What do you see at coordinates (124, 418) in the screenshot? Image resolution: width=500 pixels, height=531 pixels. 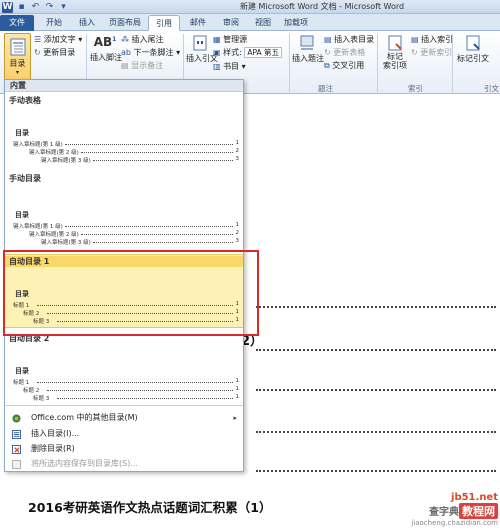 I see `more-tocs-office-menu-item: Office.com 中的其他目录(M) ▸` at bounding box center [124, 418].